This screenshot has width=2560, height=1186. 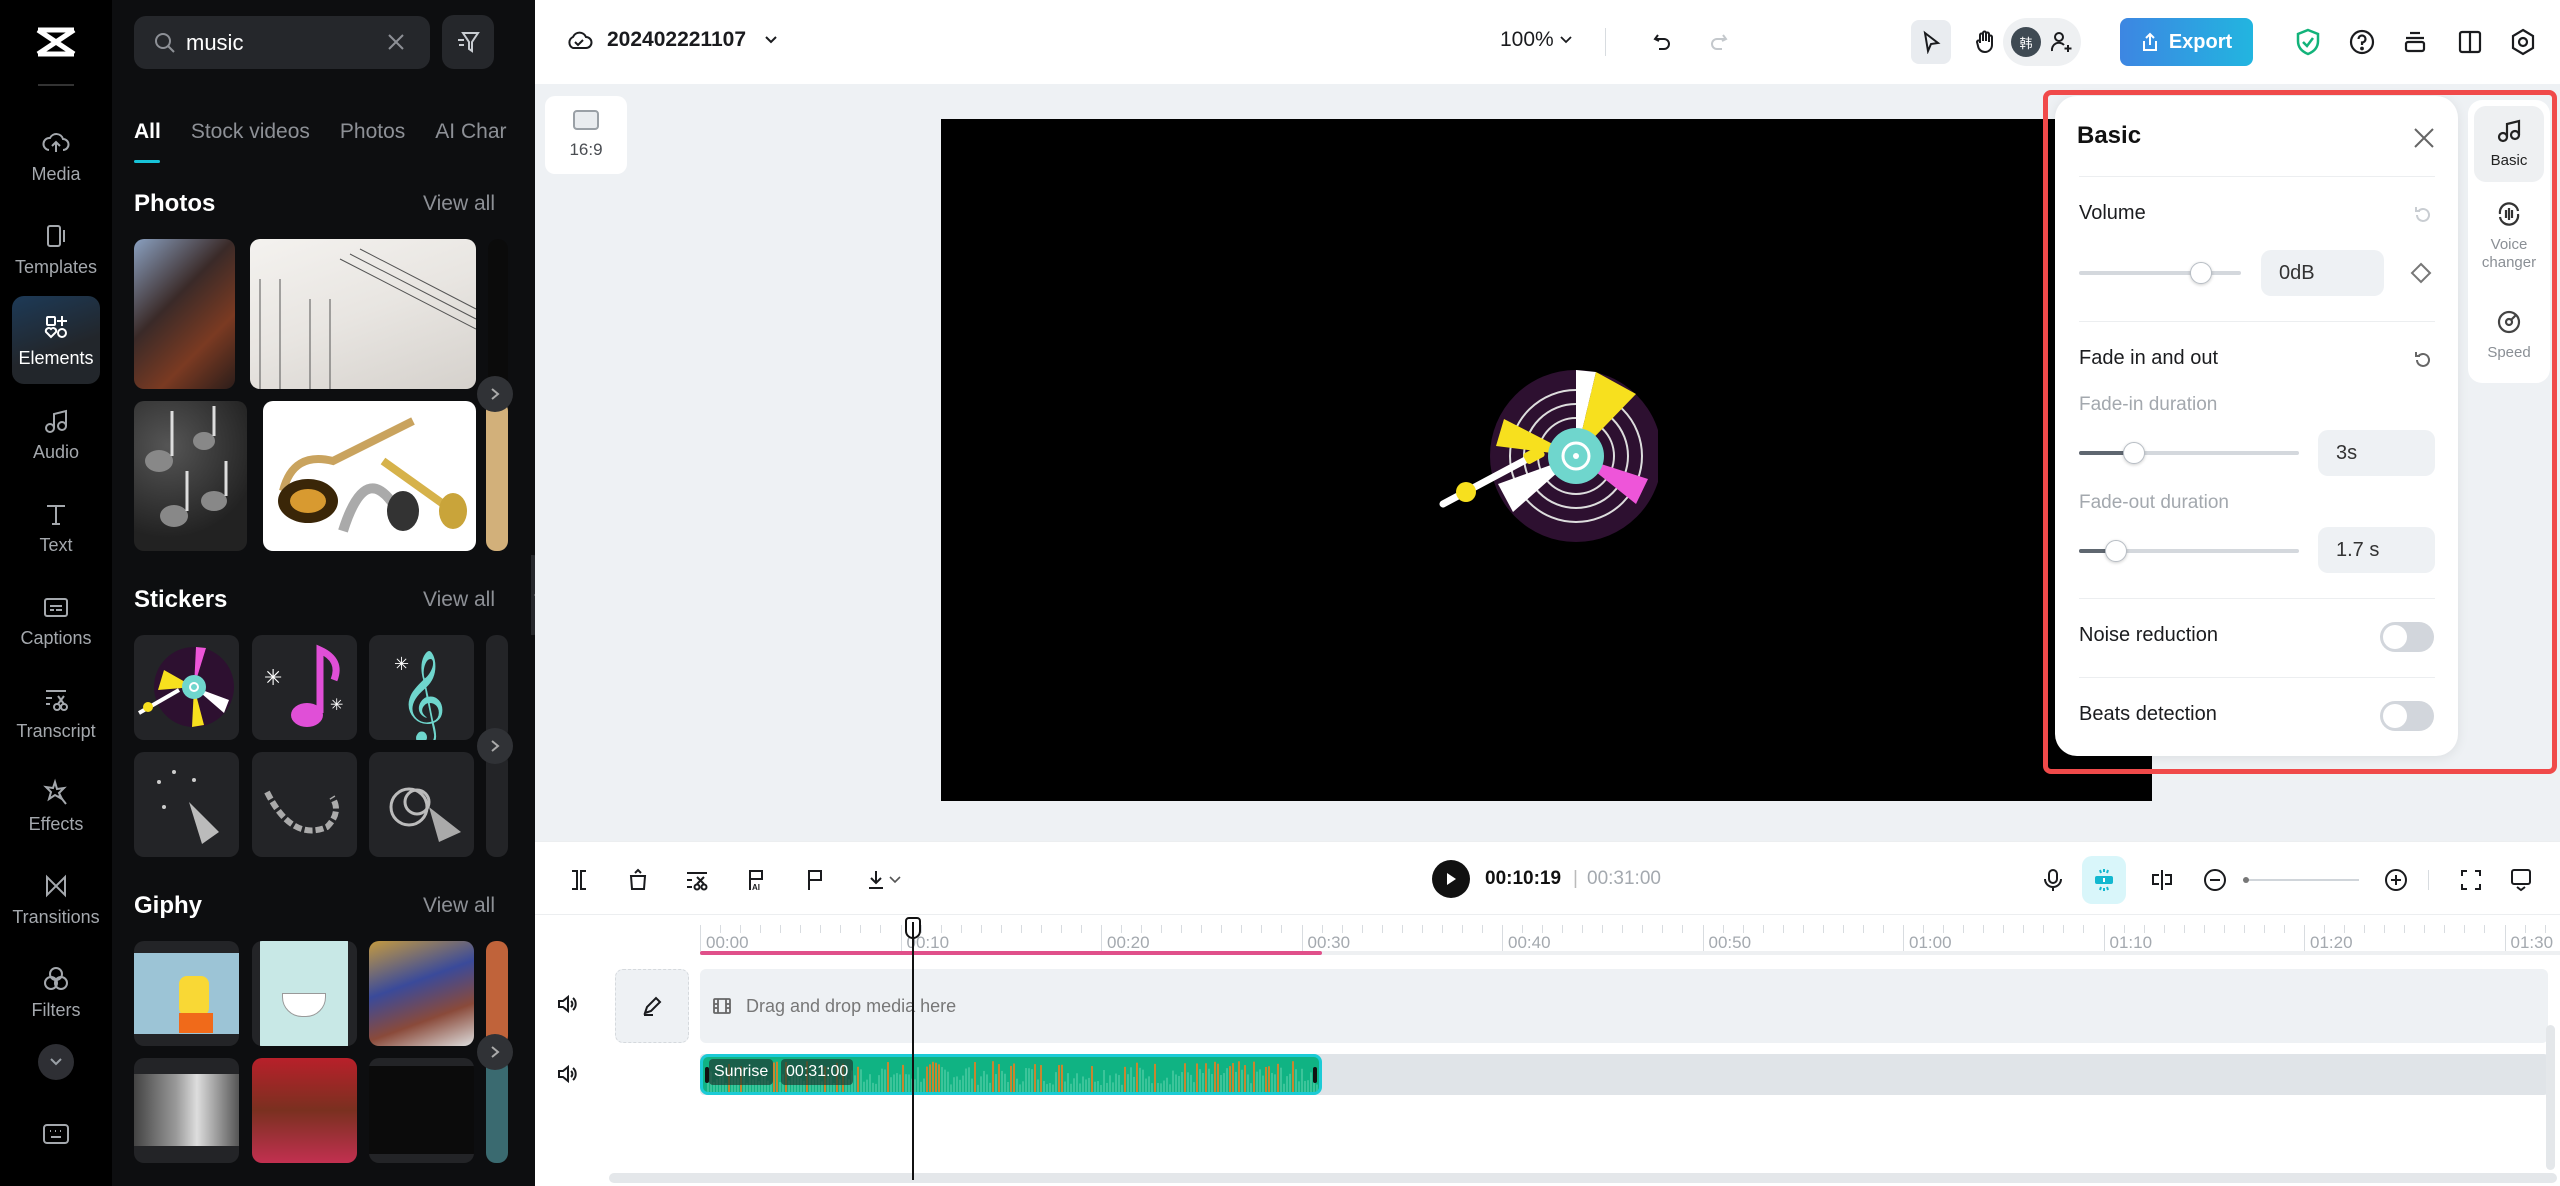 I want to click on rail-item-transitions: Transitions, so click(x=56, y=899).